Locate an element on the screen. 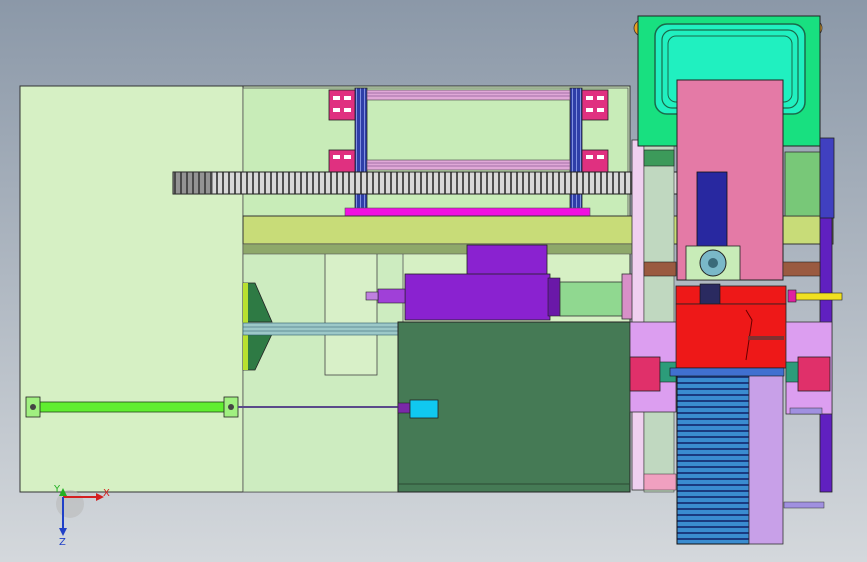  y-axis-label: Y is located at coordinates (57, 489).